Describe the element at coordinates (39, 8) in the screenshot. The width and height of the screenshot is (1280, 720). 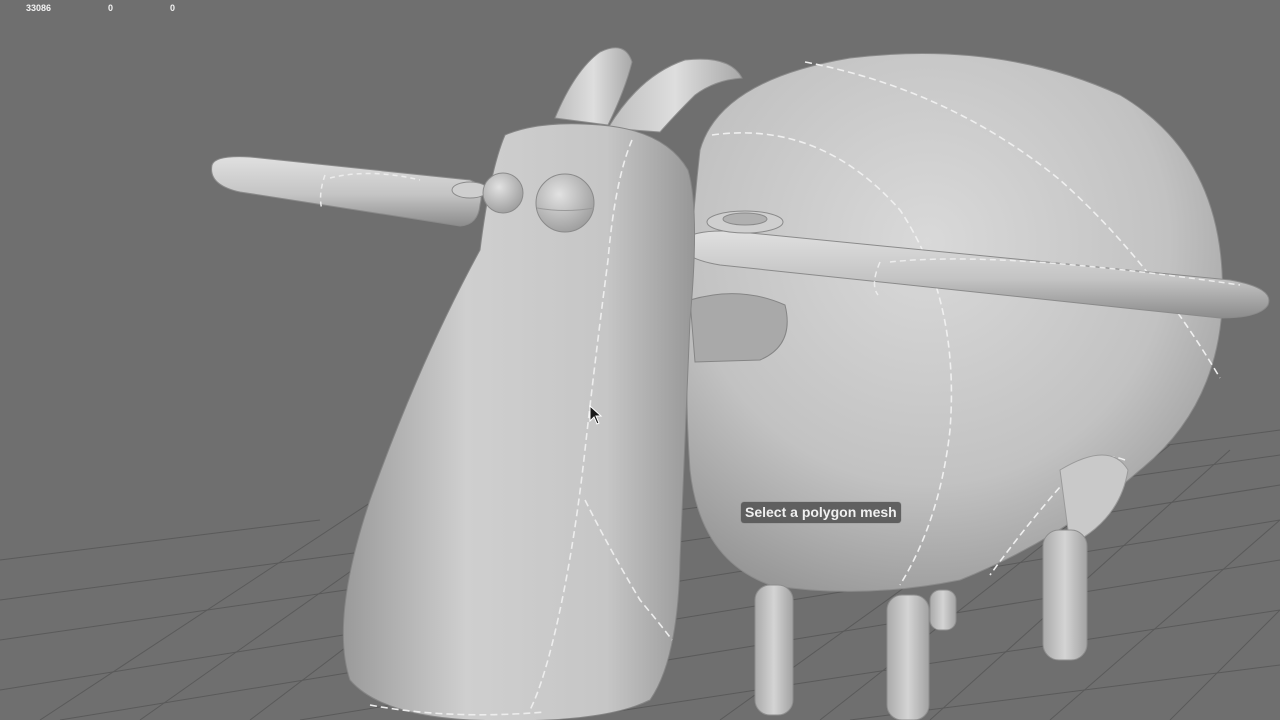
I see `hud-stat-verts: 33086` at that location.